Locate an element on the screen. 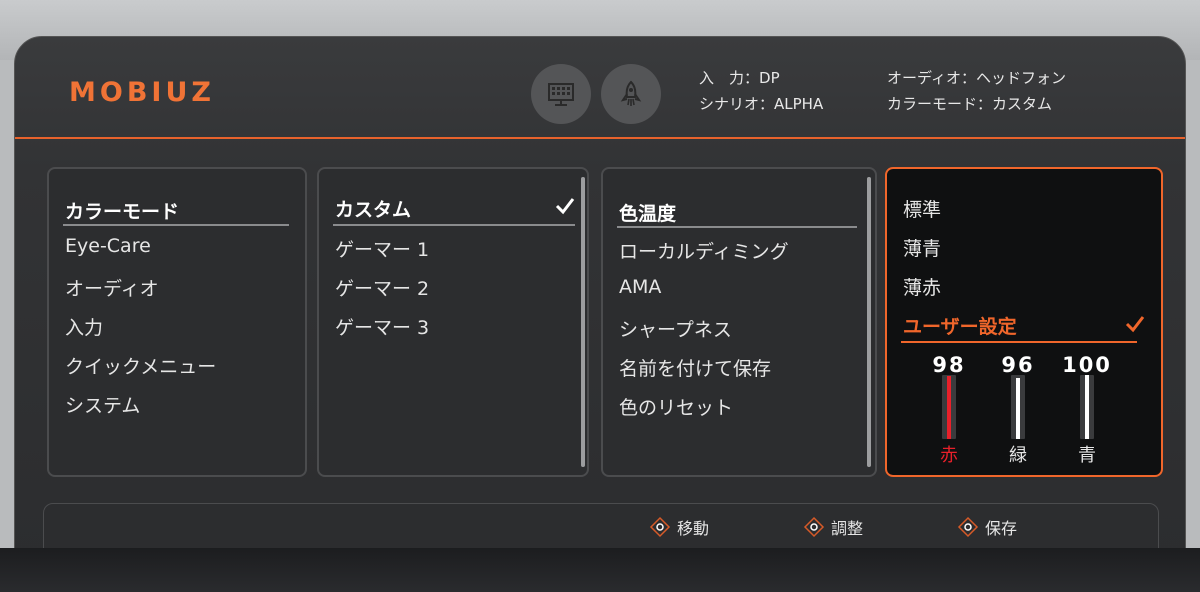 The image size is (1200, 592). green-slider-fill is located at coordinates (1018, 408).